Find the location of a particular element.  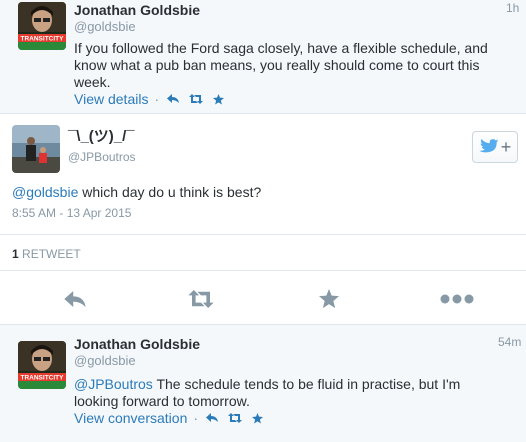

more-icon is located at coordinates (457, 299).